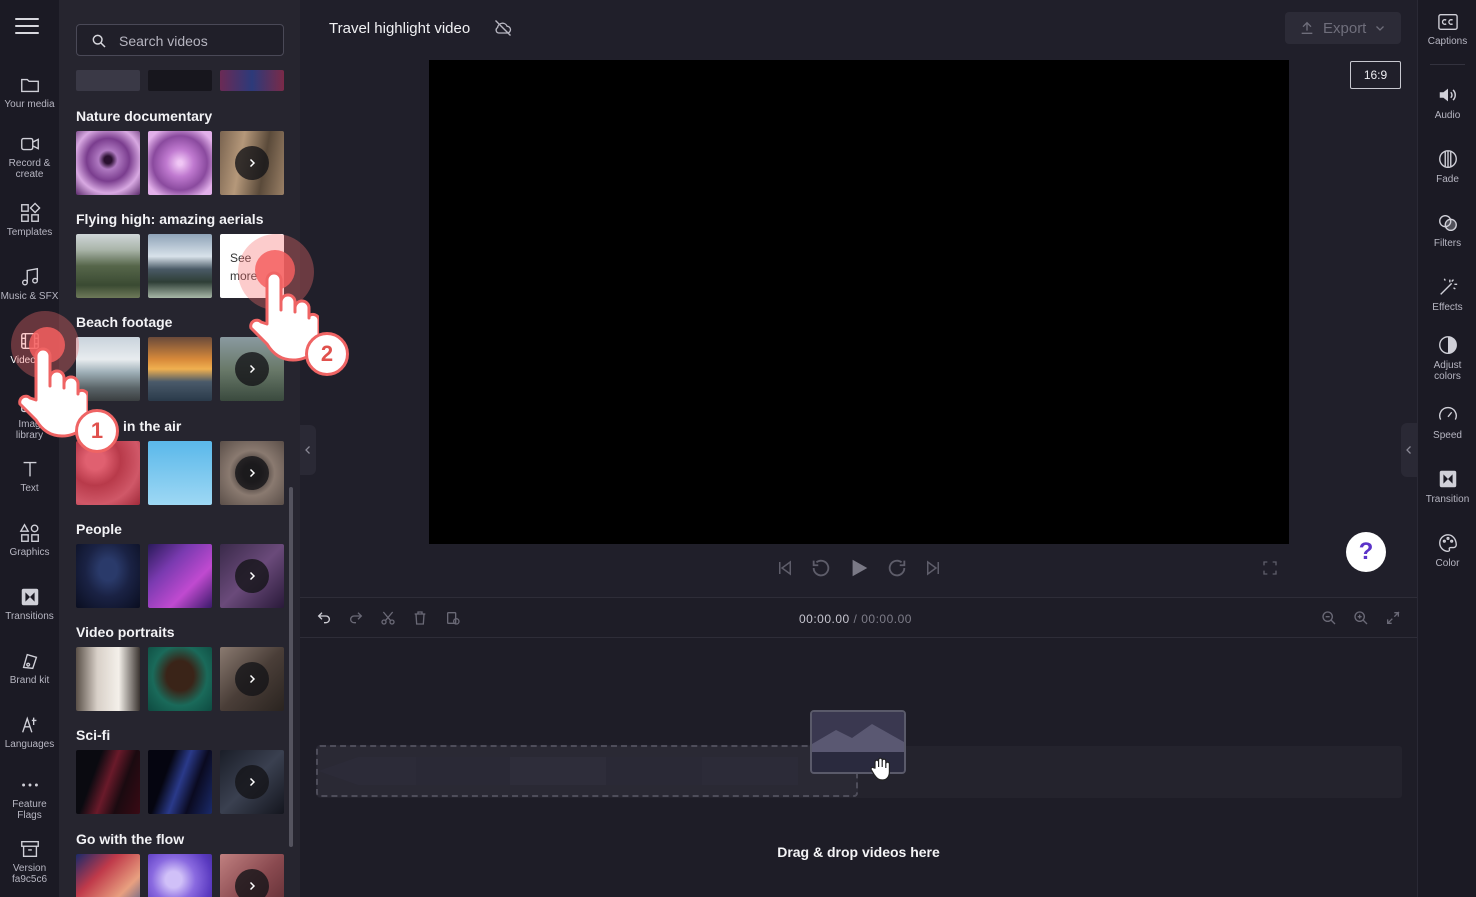  I want to click on redo-icon, so click(356, 618).